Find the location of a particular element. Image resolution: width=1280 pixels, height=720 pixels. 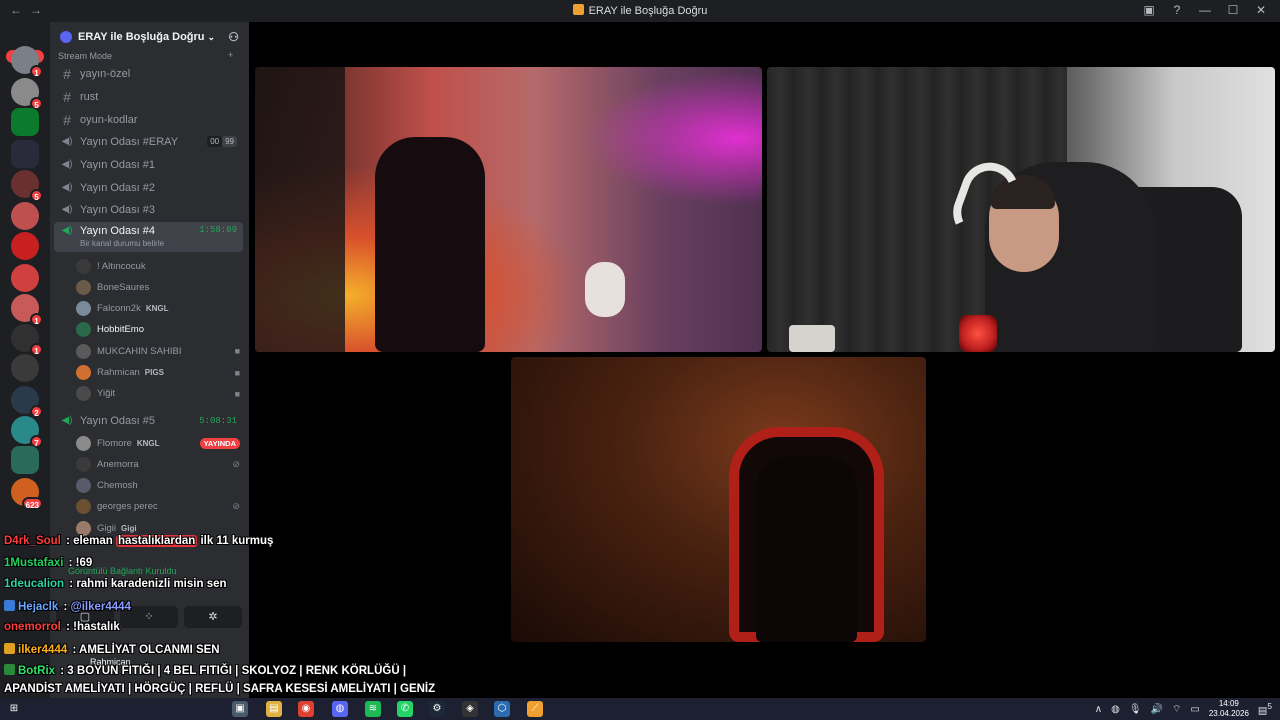

channel-label: Yayın Odası #3 is located at coordinates (118, 209).